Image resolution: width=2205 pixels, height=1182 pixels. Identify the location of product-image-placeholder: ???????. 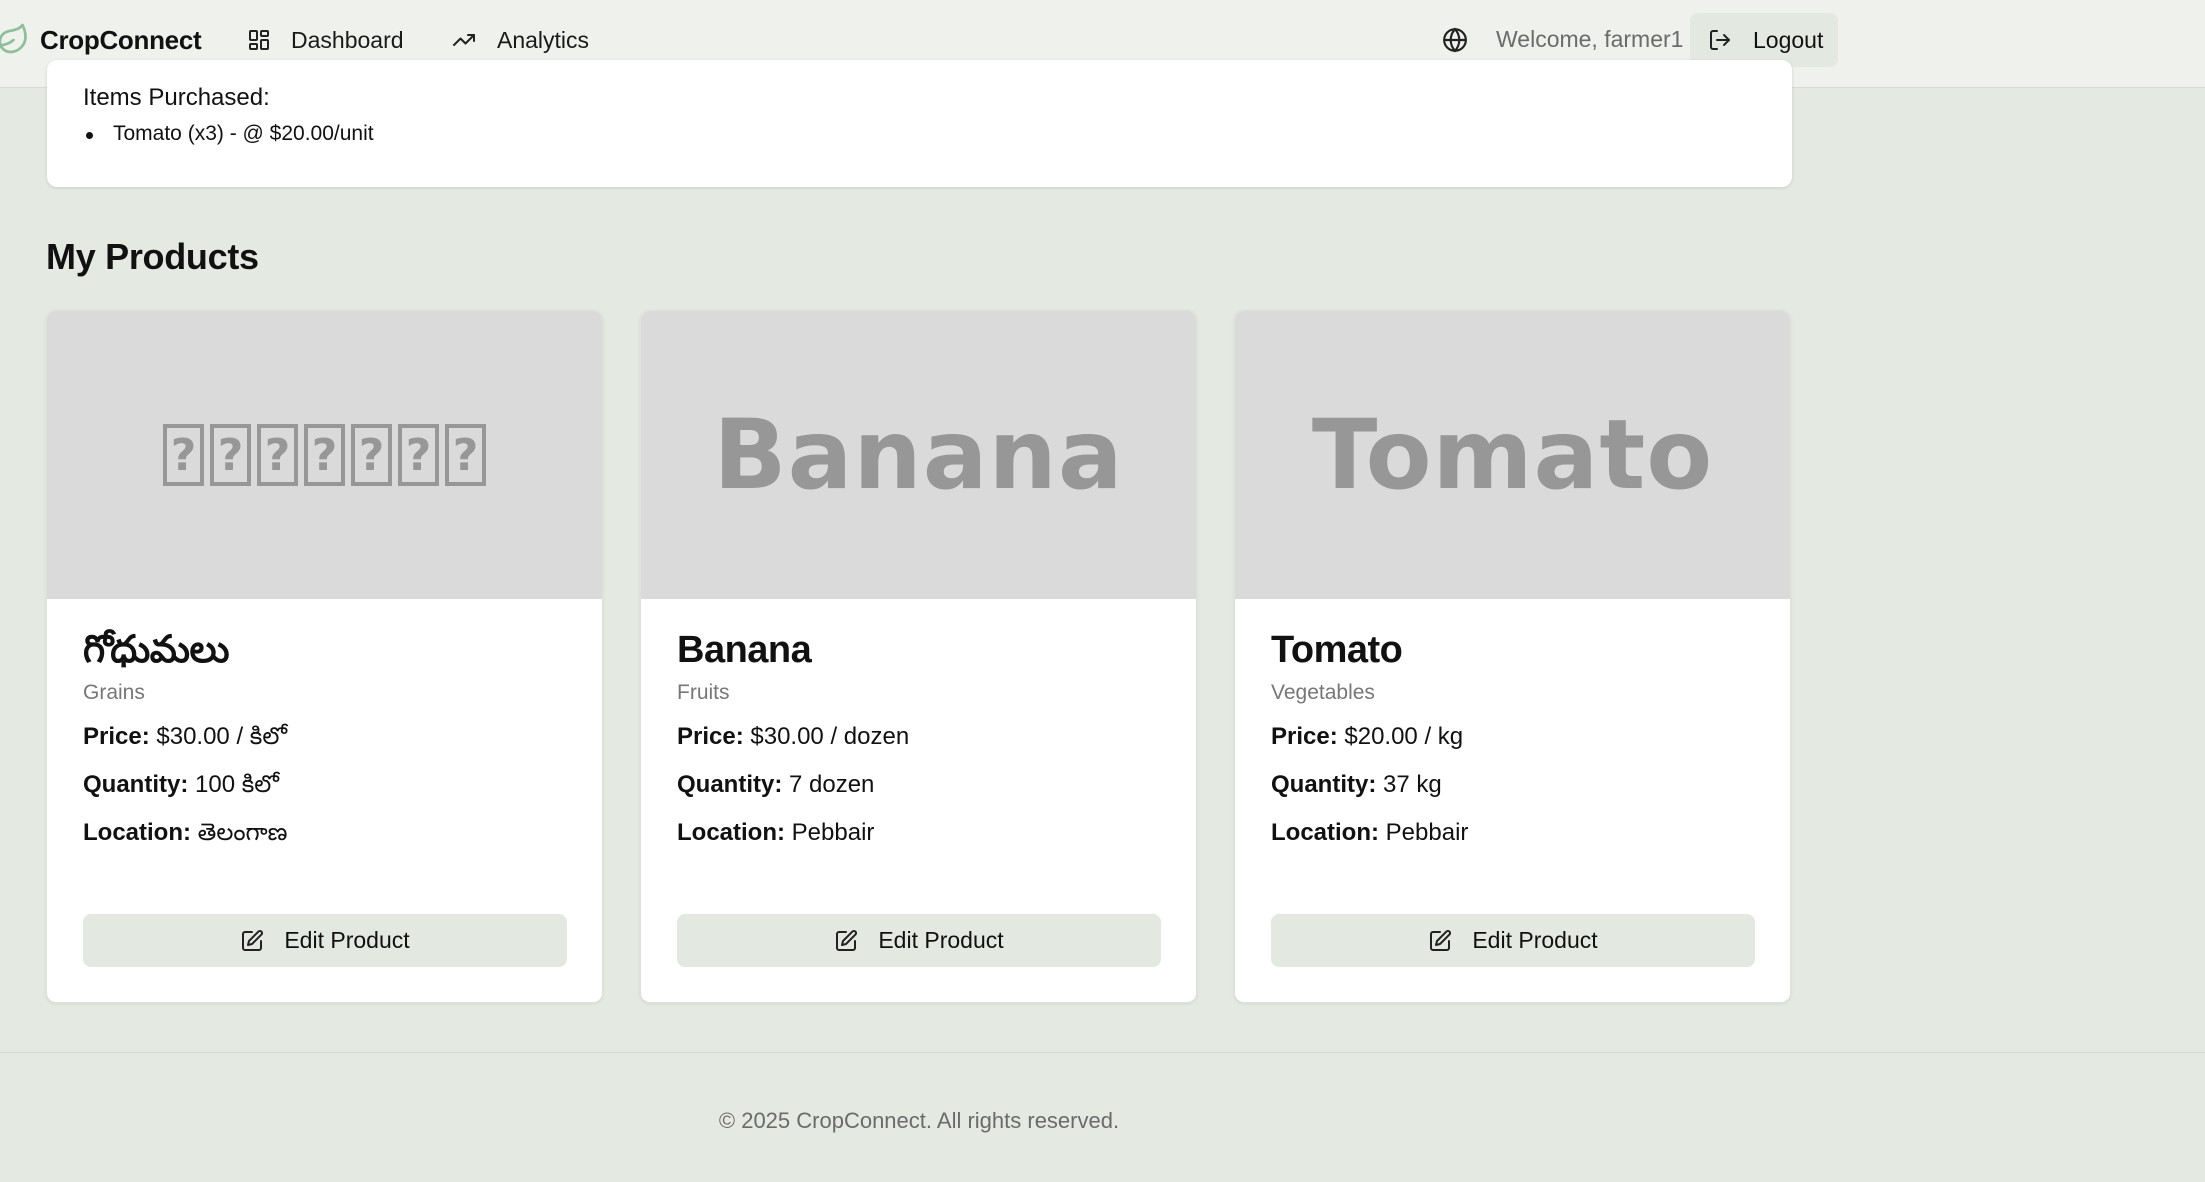
(324, 455).